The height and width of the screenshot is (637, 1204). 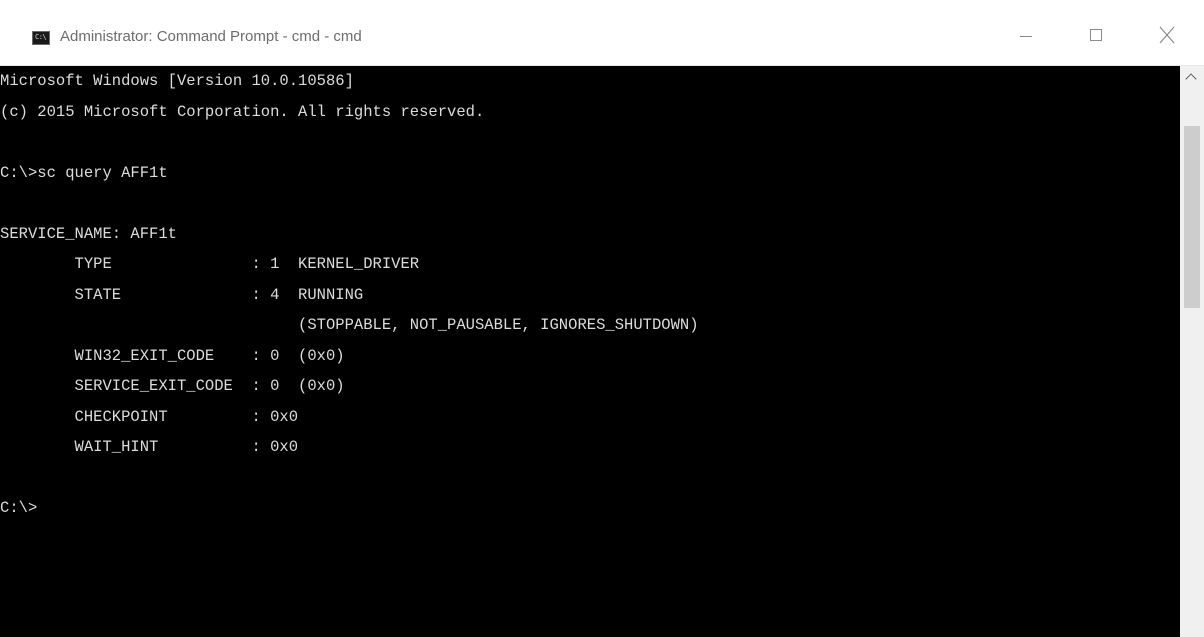 I want to click on console-line: WAIT_HINT : 0x0, so click(x=149, y=447).